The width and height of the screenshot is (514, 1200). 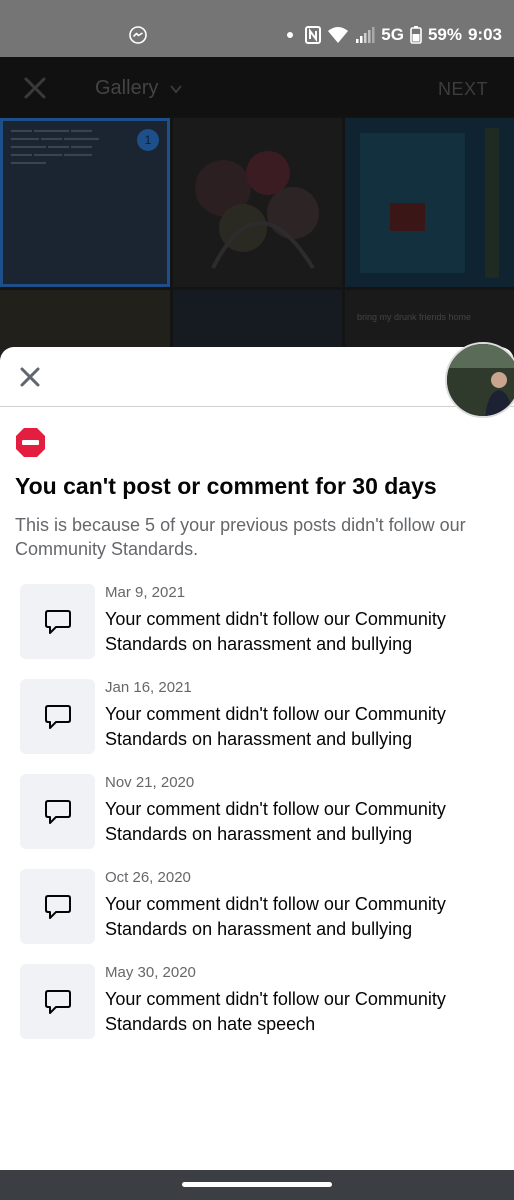 I want to click on battery-icon, so click(x=416, y=35).